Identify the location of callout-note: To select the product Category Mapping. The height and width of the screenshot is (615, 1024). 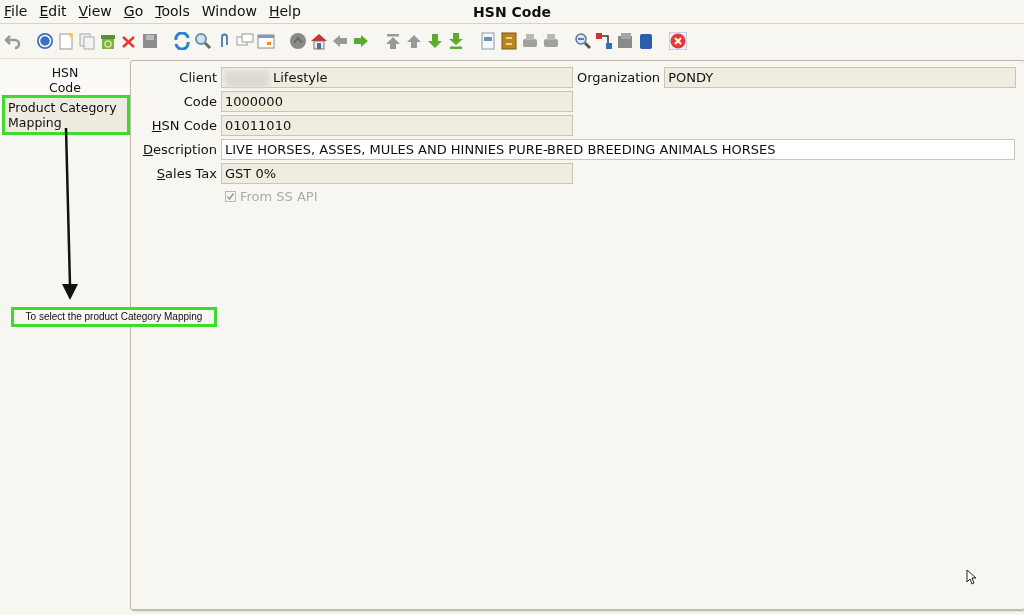
(114, 317).